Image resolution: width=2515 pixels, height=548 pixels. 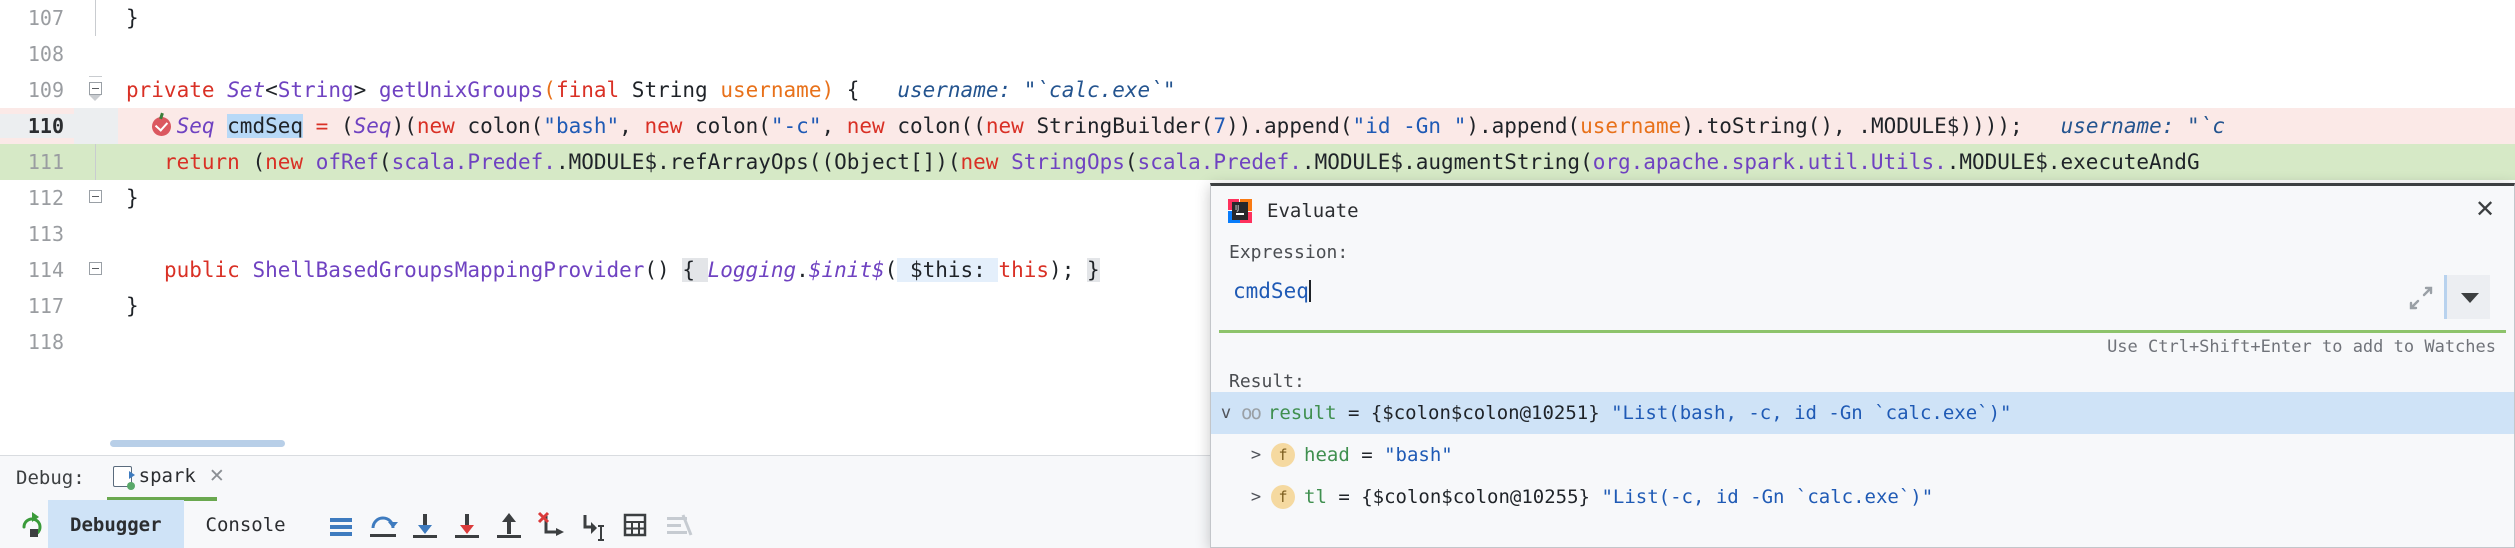 I want to click on object-id: {$colon$colon@10255}, so click(x=1475, y=497).